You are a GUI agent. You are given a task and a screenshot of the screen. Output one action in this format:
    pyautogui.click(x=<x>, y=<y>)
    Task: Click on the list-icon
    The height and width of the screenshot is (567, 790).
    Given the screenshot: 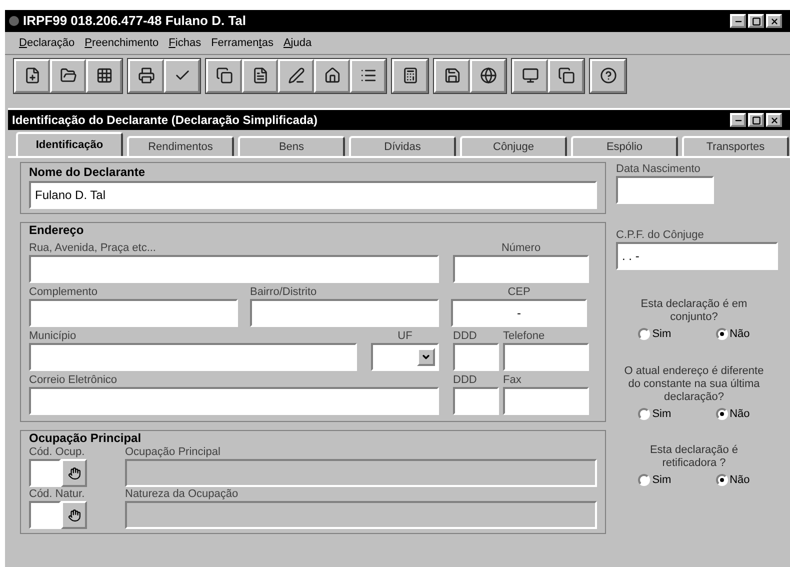 What is the action you would take?
    pyautogui.click(x=368, y=75)
    